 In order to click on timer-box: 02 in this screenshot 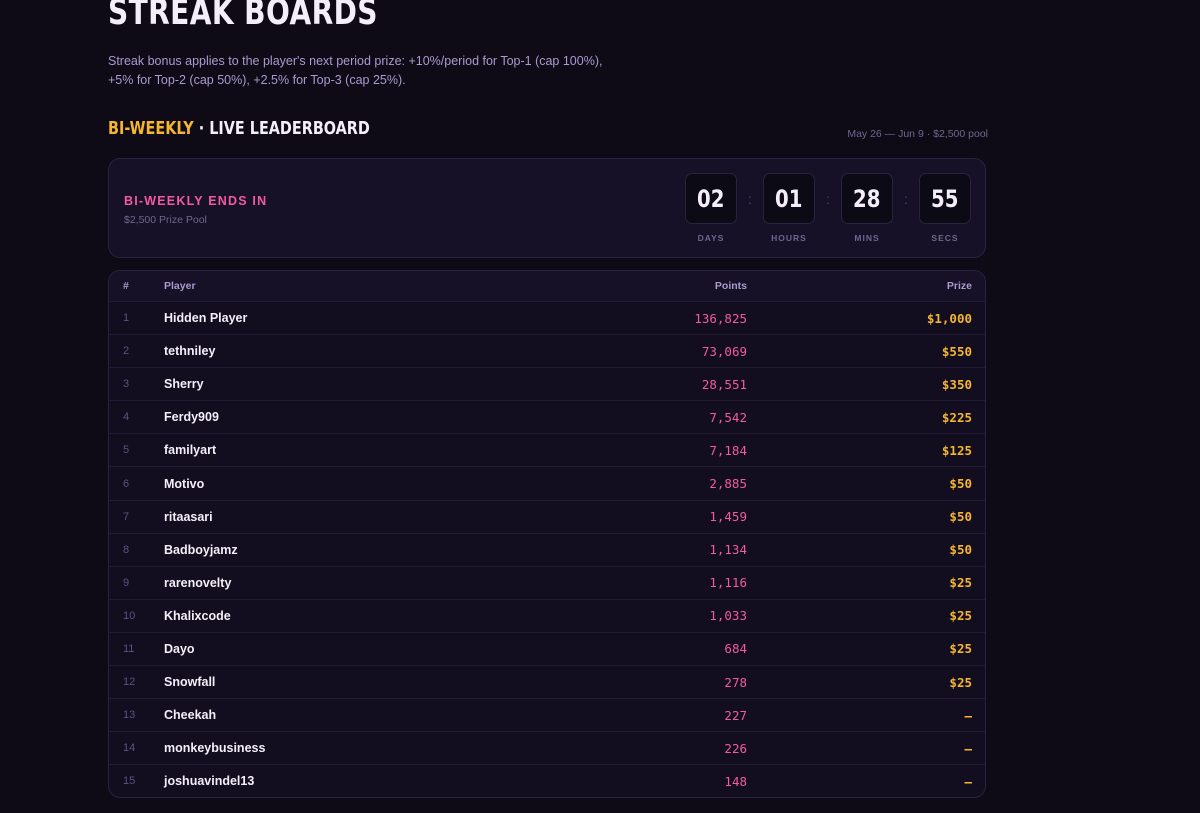, I will do `click(711, 198)`.